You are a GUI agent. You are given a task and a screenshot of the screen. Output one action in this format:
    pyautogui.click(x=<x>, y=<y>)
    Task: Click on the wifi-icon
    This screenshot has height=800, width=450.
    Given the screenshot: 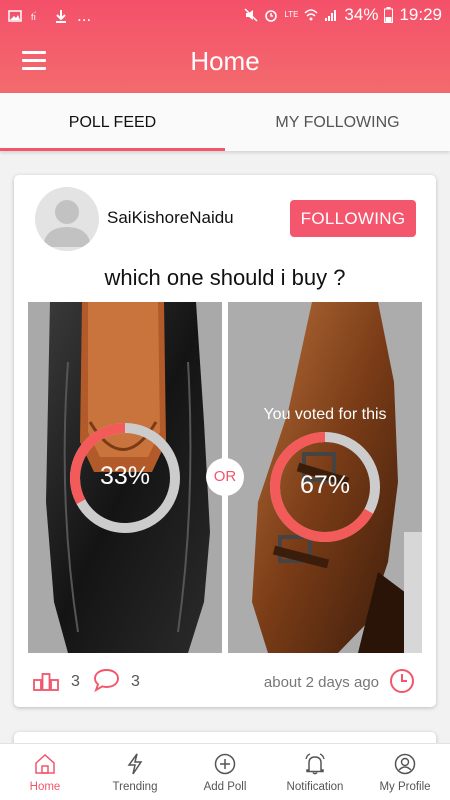 What is the action you would take?
    pyautogui.click(x=311, y=15)
    